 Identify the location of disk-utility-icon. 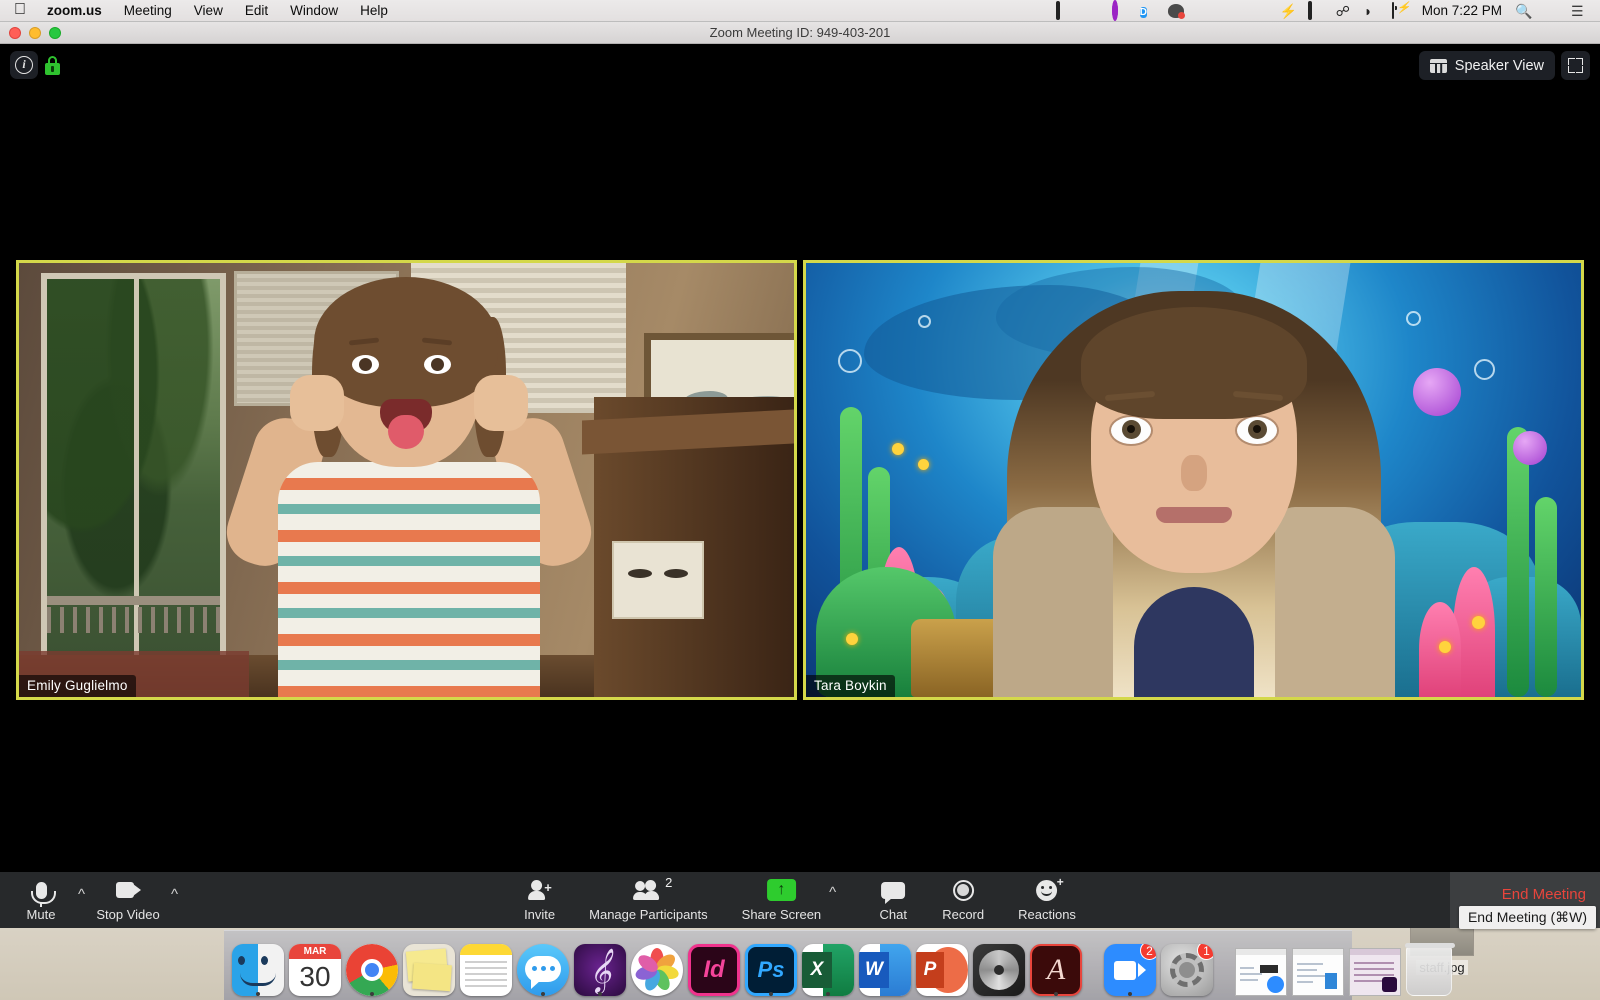
(999, 970).